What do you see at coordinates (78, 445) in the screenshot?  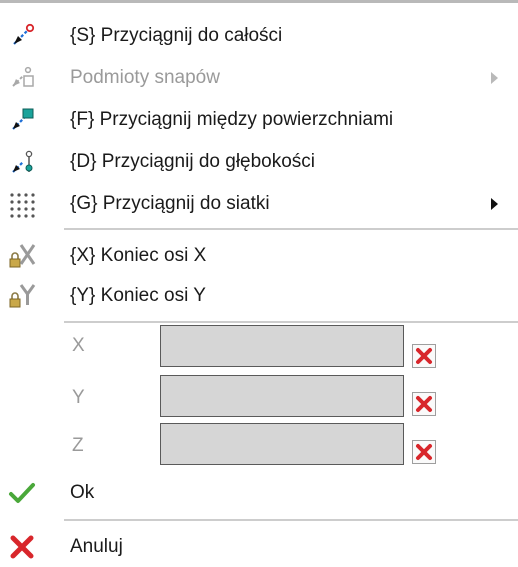 I see `field-label-z: Z` at bounding box center [78, 445].